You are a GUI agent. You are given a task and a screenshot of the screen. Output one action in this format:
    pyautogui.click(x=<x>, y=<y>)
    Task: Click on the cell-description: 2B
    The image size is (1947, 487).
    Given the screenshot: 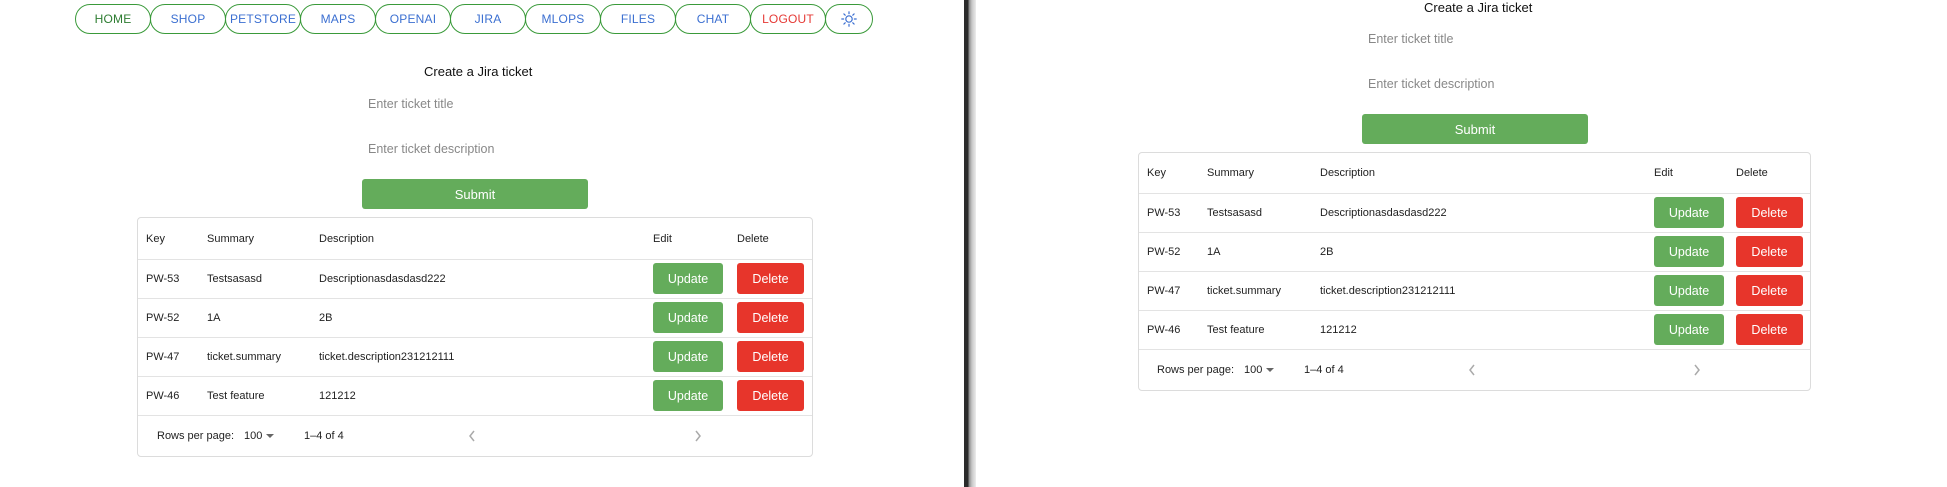 What is the action you would take?
    pyautogui.click(x=1327, y=252)
    